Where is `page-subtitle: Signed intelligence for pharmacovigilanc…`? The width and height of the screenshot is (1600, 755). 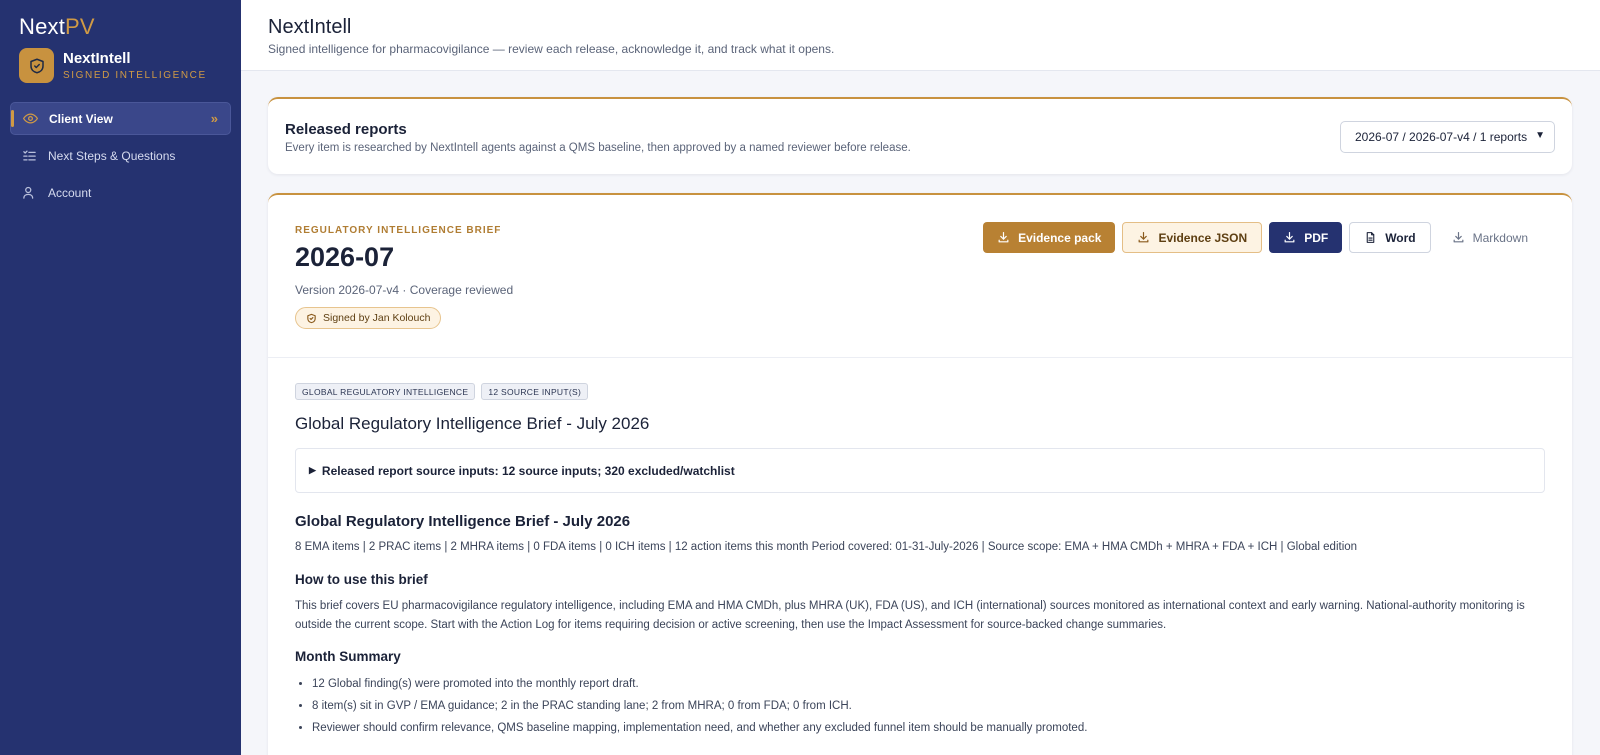
page-subtitle: Signed intelligence for pharmacovigilanc… is located at coordinates (551, 49).